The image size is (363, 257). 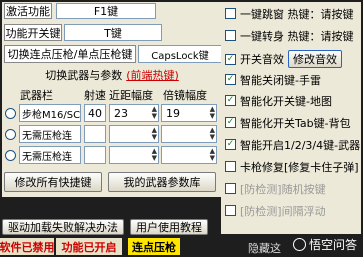 I want to click on activate-function-label: 激活功能, so click(x=28, y=11).